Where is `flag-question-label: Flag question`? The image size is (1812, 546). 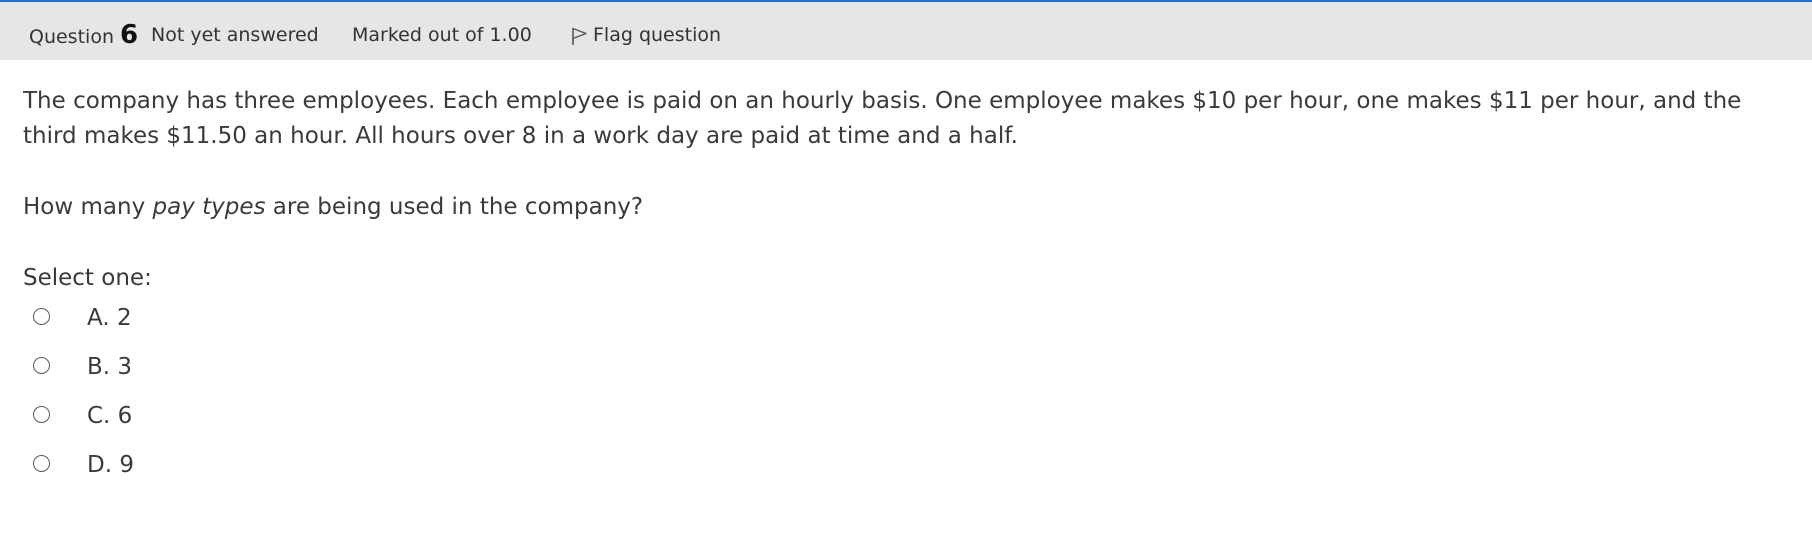 flag-question-label: Flag question is located at coordinates (657, 35).